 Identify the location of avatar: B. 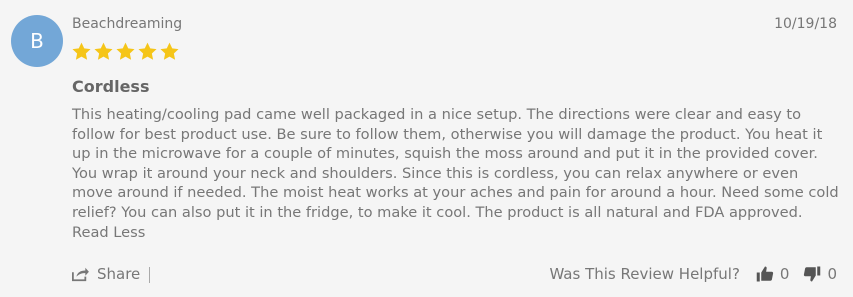
(37, 41).